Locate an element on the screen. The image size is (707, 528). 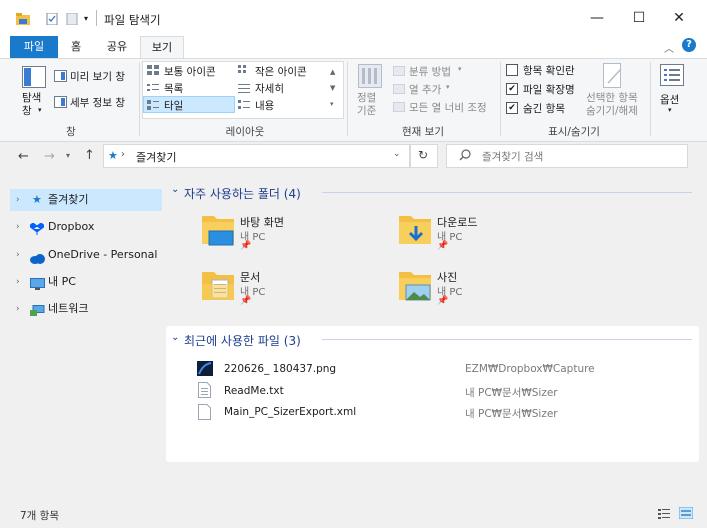
cloud-icon is located at coordinates (37, 261).